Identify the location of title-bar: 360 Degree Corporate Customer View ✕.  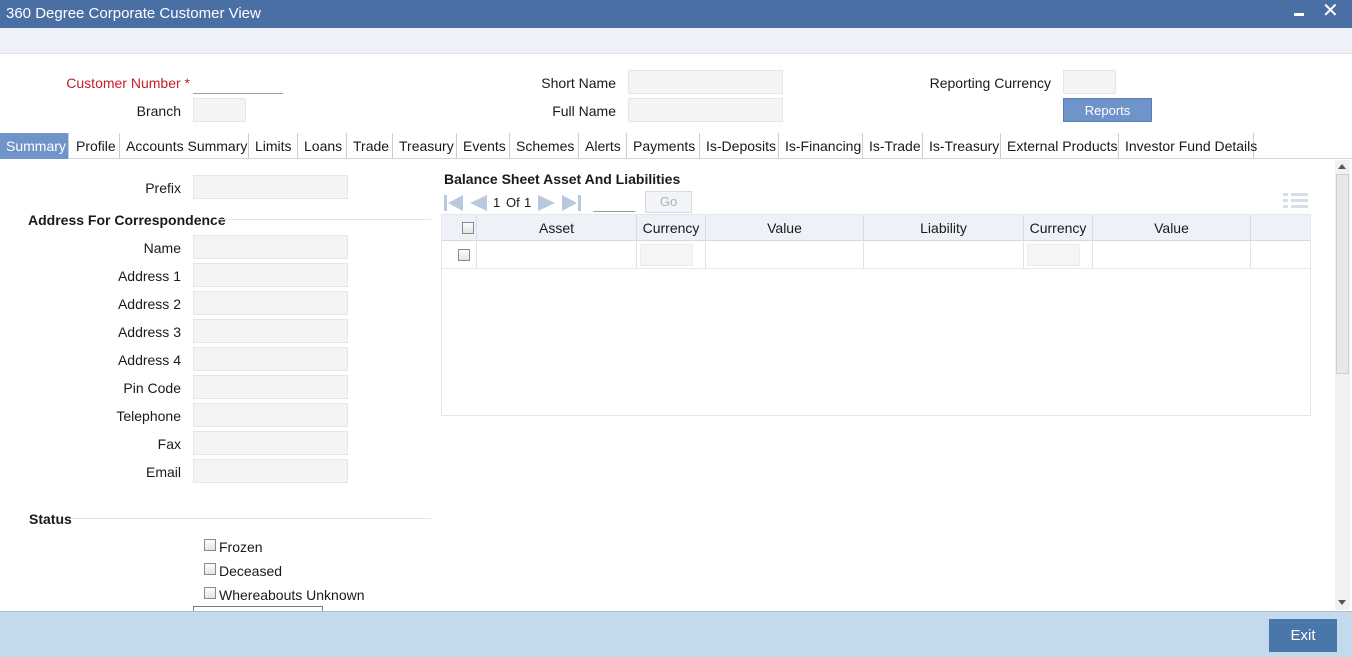
(676, 14).